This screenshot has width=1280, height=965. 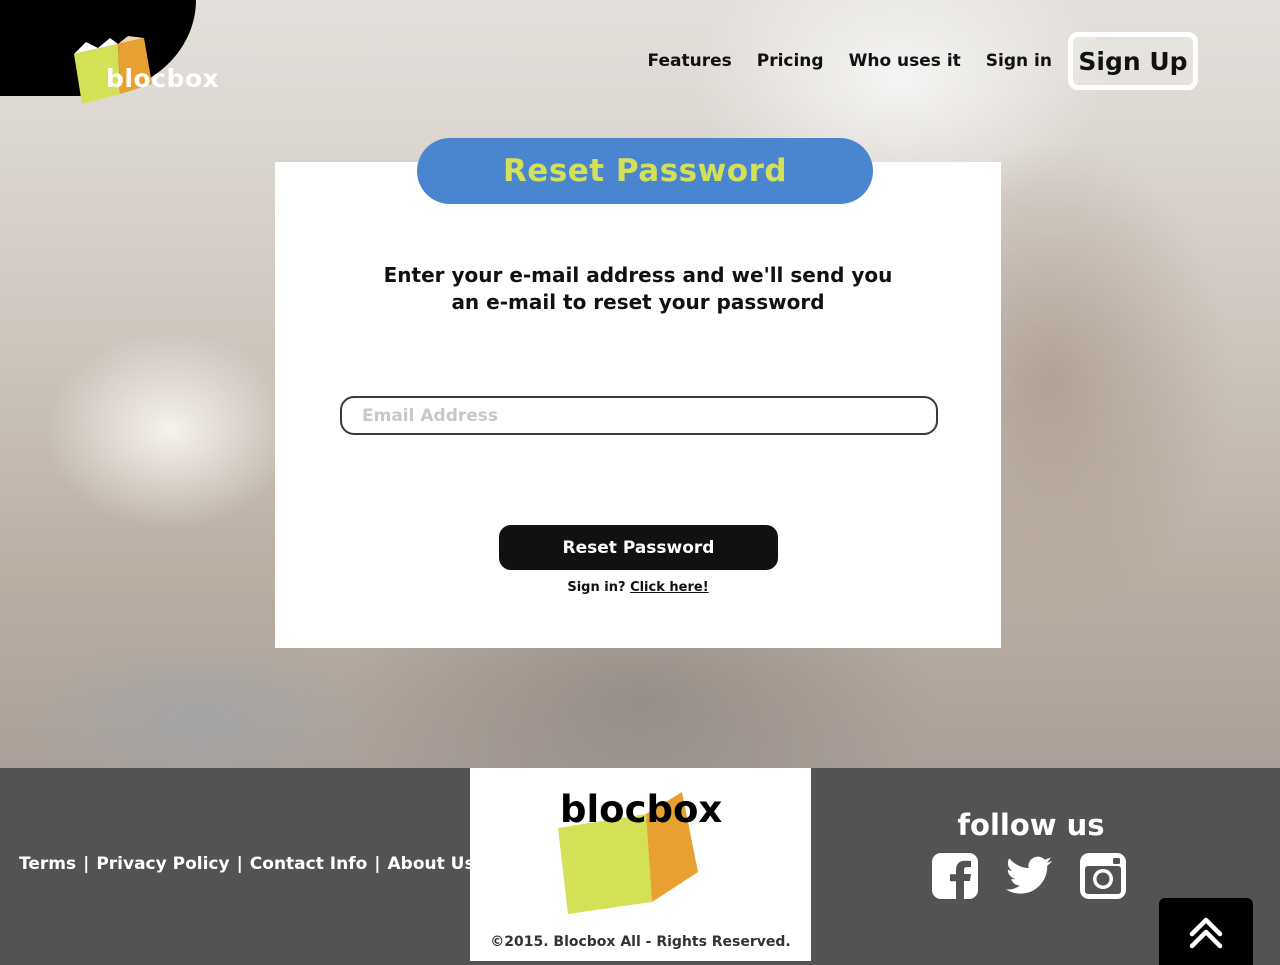 I want to click on nav-pricing: Pricing, so click(x=790, y=61).